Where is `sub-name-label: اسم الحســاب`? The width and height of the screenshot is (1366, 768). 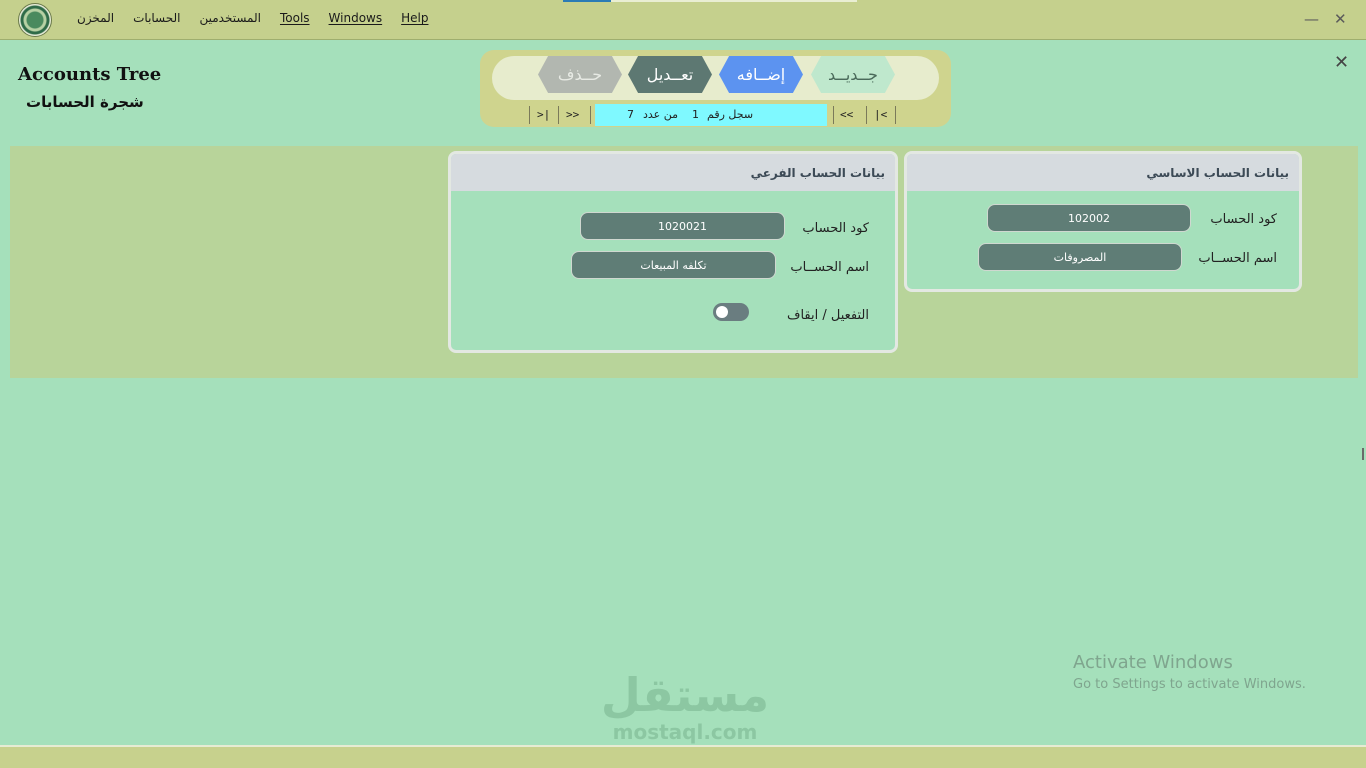
sub-name-label: اسم الحســاب is located at coordinates (829, 267).